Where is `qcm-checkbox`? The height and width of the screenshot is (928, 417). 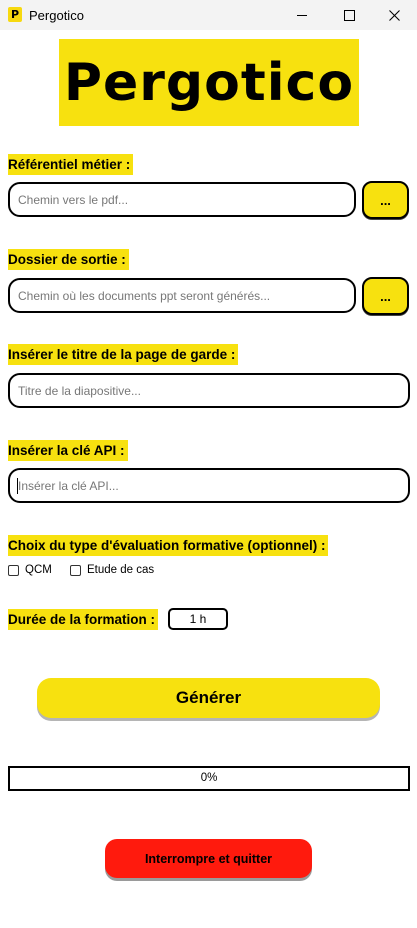
qcm-checkbox is located at coordinates (13, 570).